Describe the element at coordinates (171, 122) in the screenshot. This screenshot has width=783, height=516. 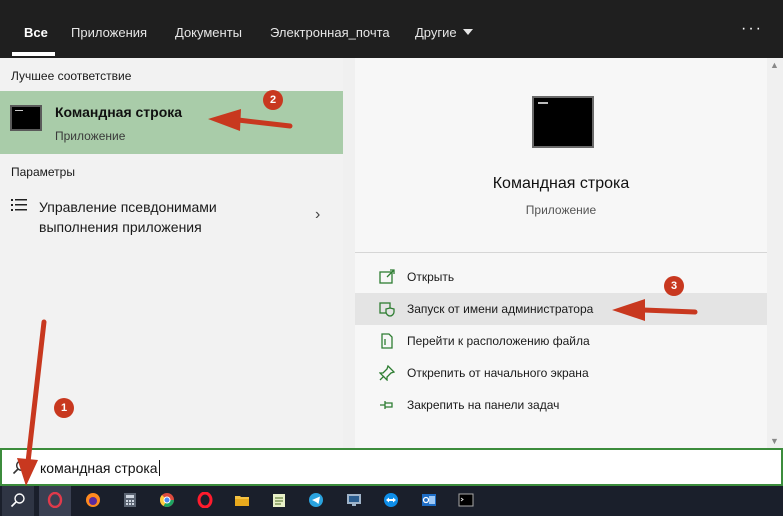
I see `best-match-item: Командная строка Приложение` at that location.